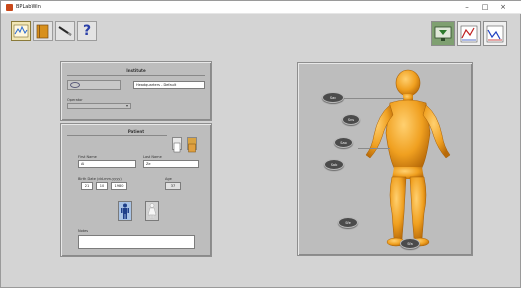 The height and width of the screenshot is (288, 521). What do you see at coordinates (169, 85) in the screenshot?
I see `institute-name-field: Headquarters - Default` at bounding box center [169, 85].